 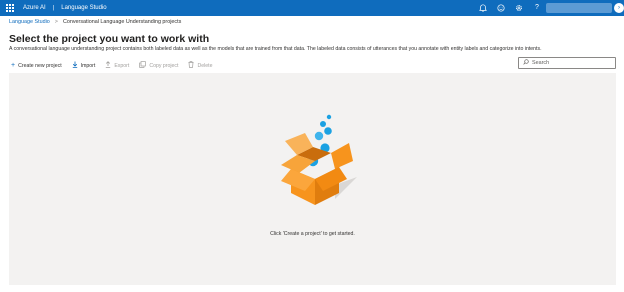 What do you see at coordinates (572, 63) in the screenshot?
I see `search-input` at bounding box center [572, 63].